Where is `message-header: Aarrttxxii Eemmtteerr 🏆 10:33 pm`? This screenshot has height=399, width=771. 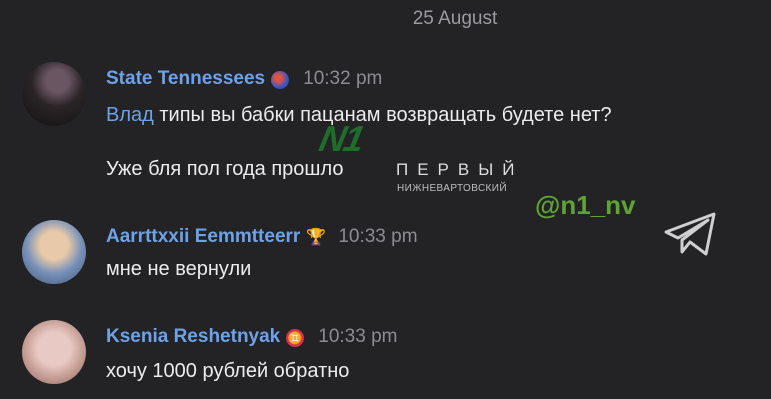 message-header: Aarrttxxii Eemmtteerr 🏆 10:33 pm is located at coordinates (262, 237).